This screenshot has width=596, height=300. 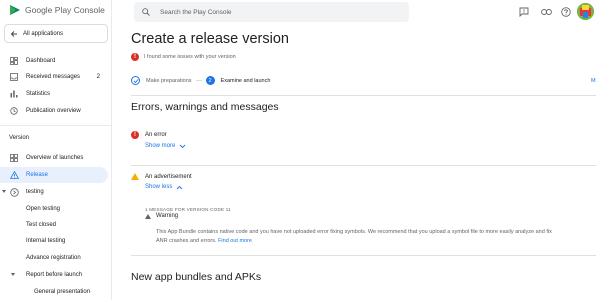 What do you see at coordinates (148, 216) in the screenshot?
I see `warning-small-icon` at bounding box center [148, 216].